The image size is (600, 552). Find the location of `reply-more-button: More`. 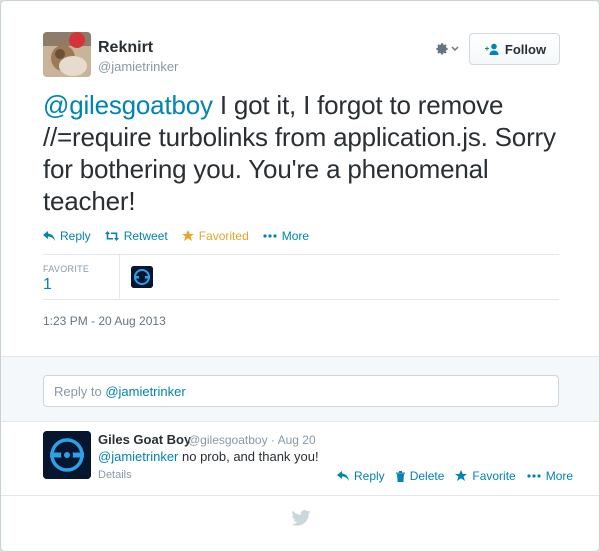

reply-more-button: More is located at coordinates (550, 476).